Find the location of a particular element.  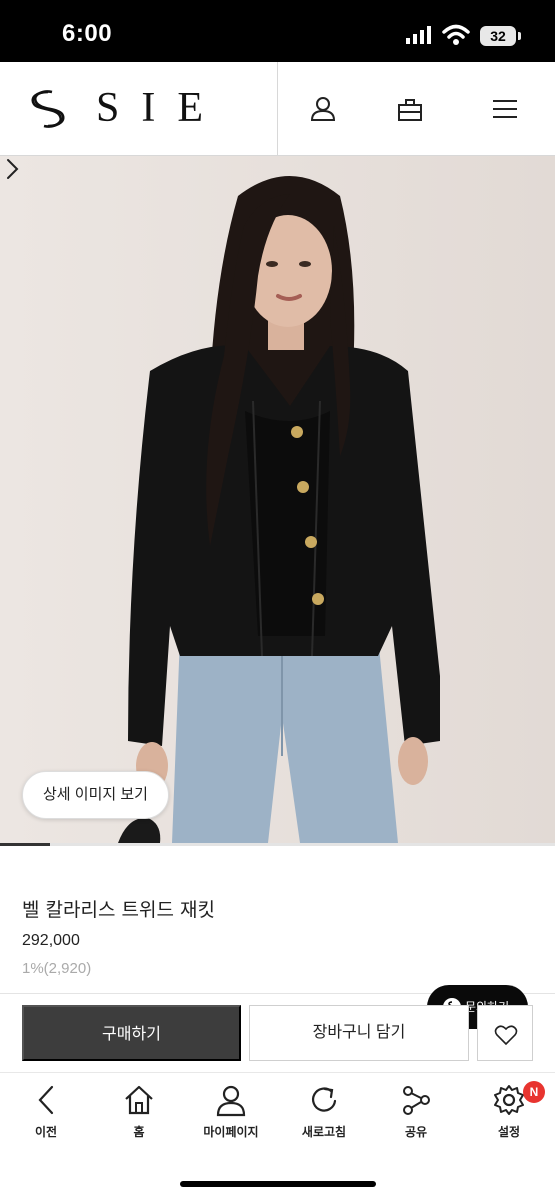

nav-mypage-label: 마이페이지 is located at coordinates (231, 1132).